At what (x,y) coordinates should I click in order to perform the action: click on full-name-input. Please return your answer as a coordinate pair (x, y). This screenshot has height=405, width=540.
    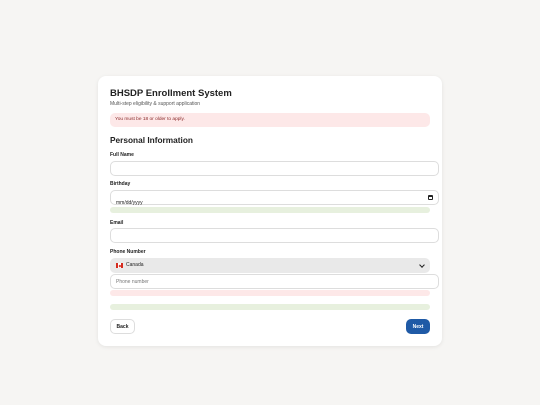
    Looking at the image, I should click on (274, 168).